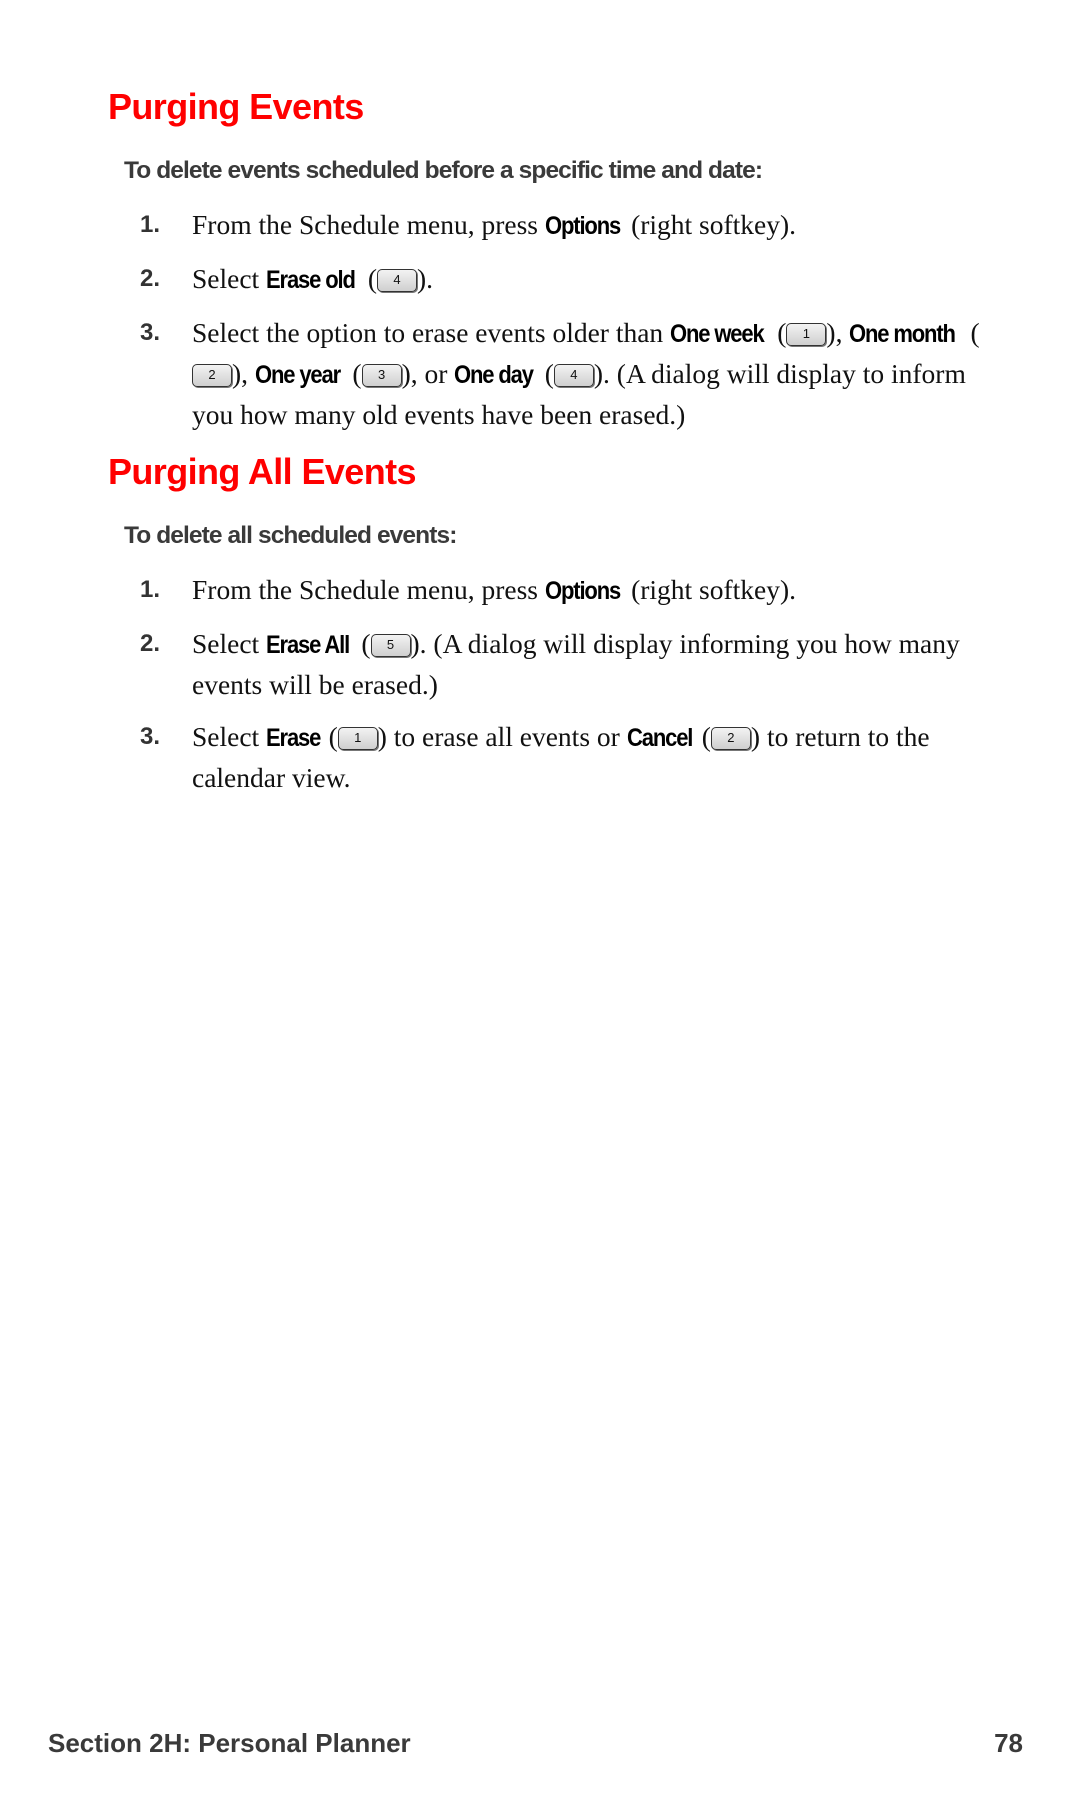  Describe the element at coordinates (494, 375) in the screenshot. I see `menu-option-label: One day` at that location.